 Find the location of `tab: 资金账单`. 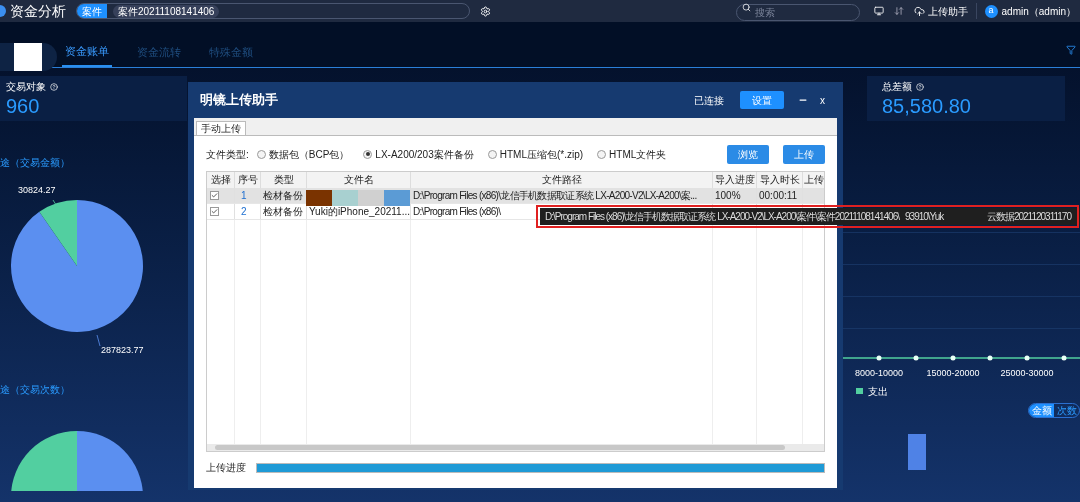

tab: 资金账单 is located at coordinates (87, 54).